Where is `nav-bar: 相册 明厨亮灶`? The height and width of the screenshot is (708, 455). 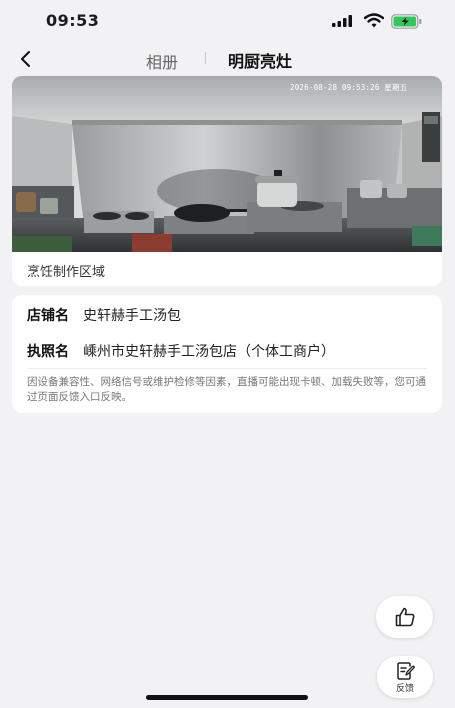 nav-bar: 相册 明厨亮灶 is located at coordinates (227, 59).